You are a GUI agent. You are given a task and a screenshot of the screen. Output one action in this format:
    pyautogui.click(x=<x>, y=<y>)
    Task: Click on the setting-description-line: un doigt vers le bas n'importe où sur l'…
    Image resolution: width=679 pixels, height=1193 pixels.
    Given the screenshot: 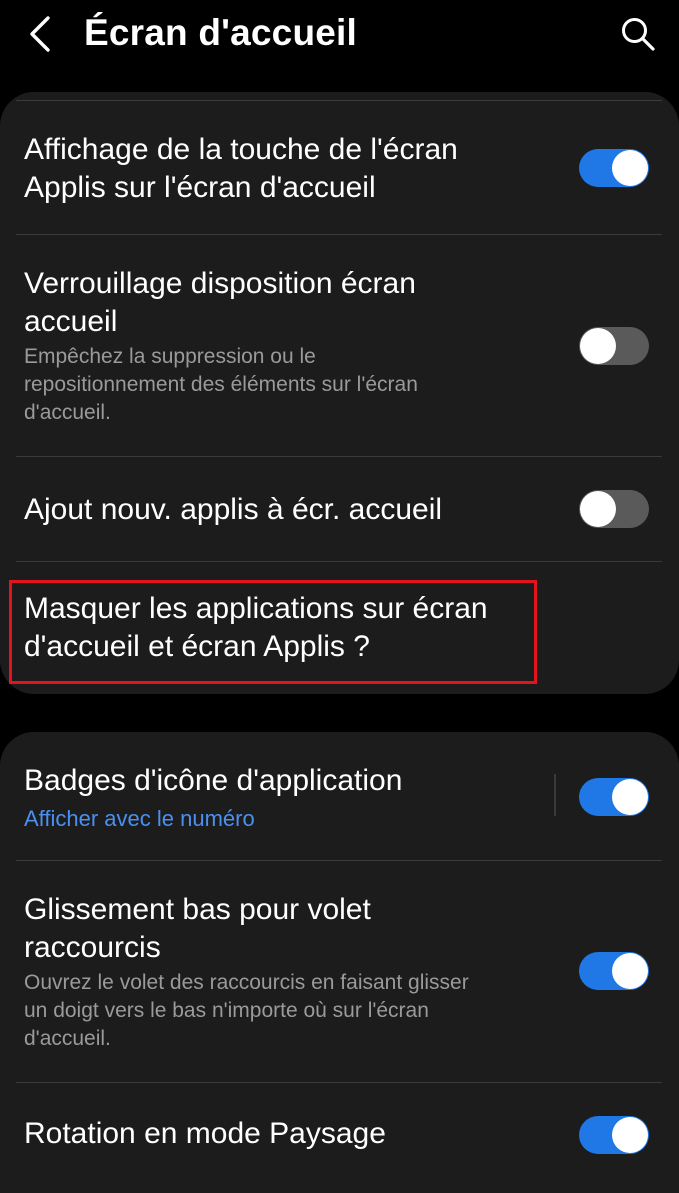 What is the action you would take?
    pyautogui.click(x=226, y=1010)
    